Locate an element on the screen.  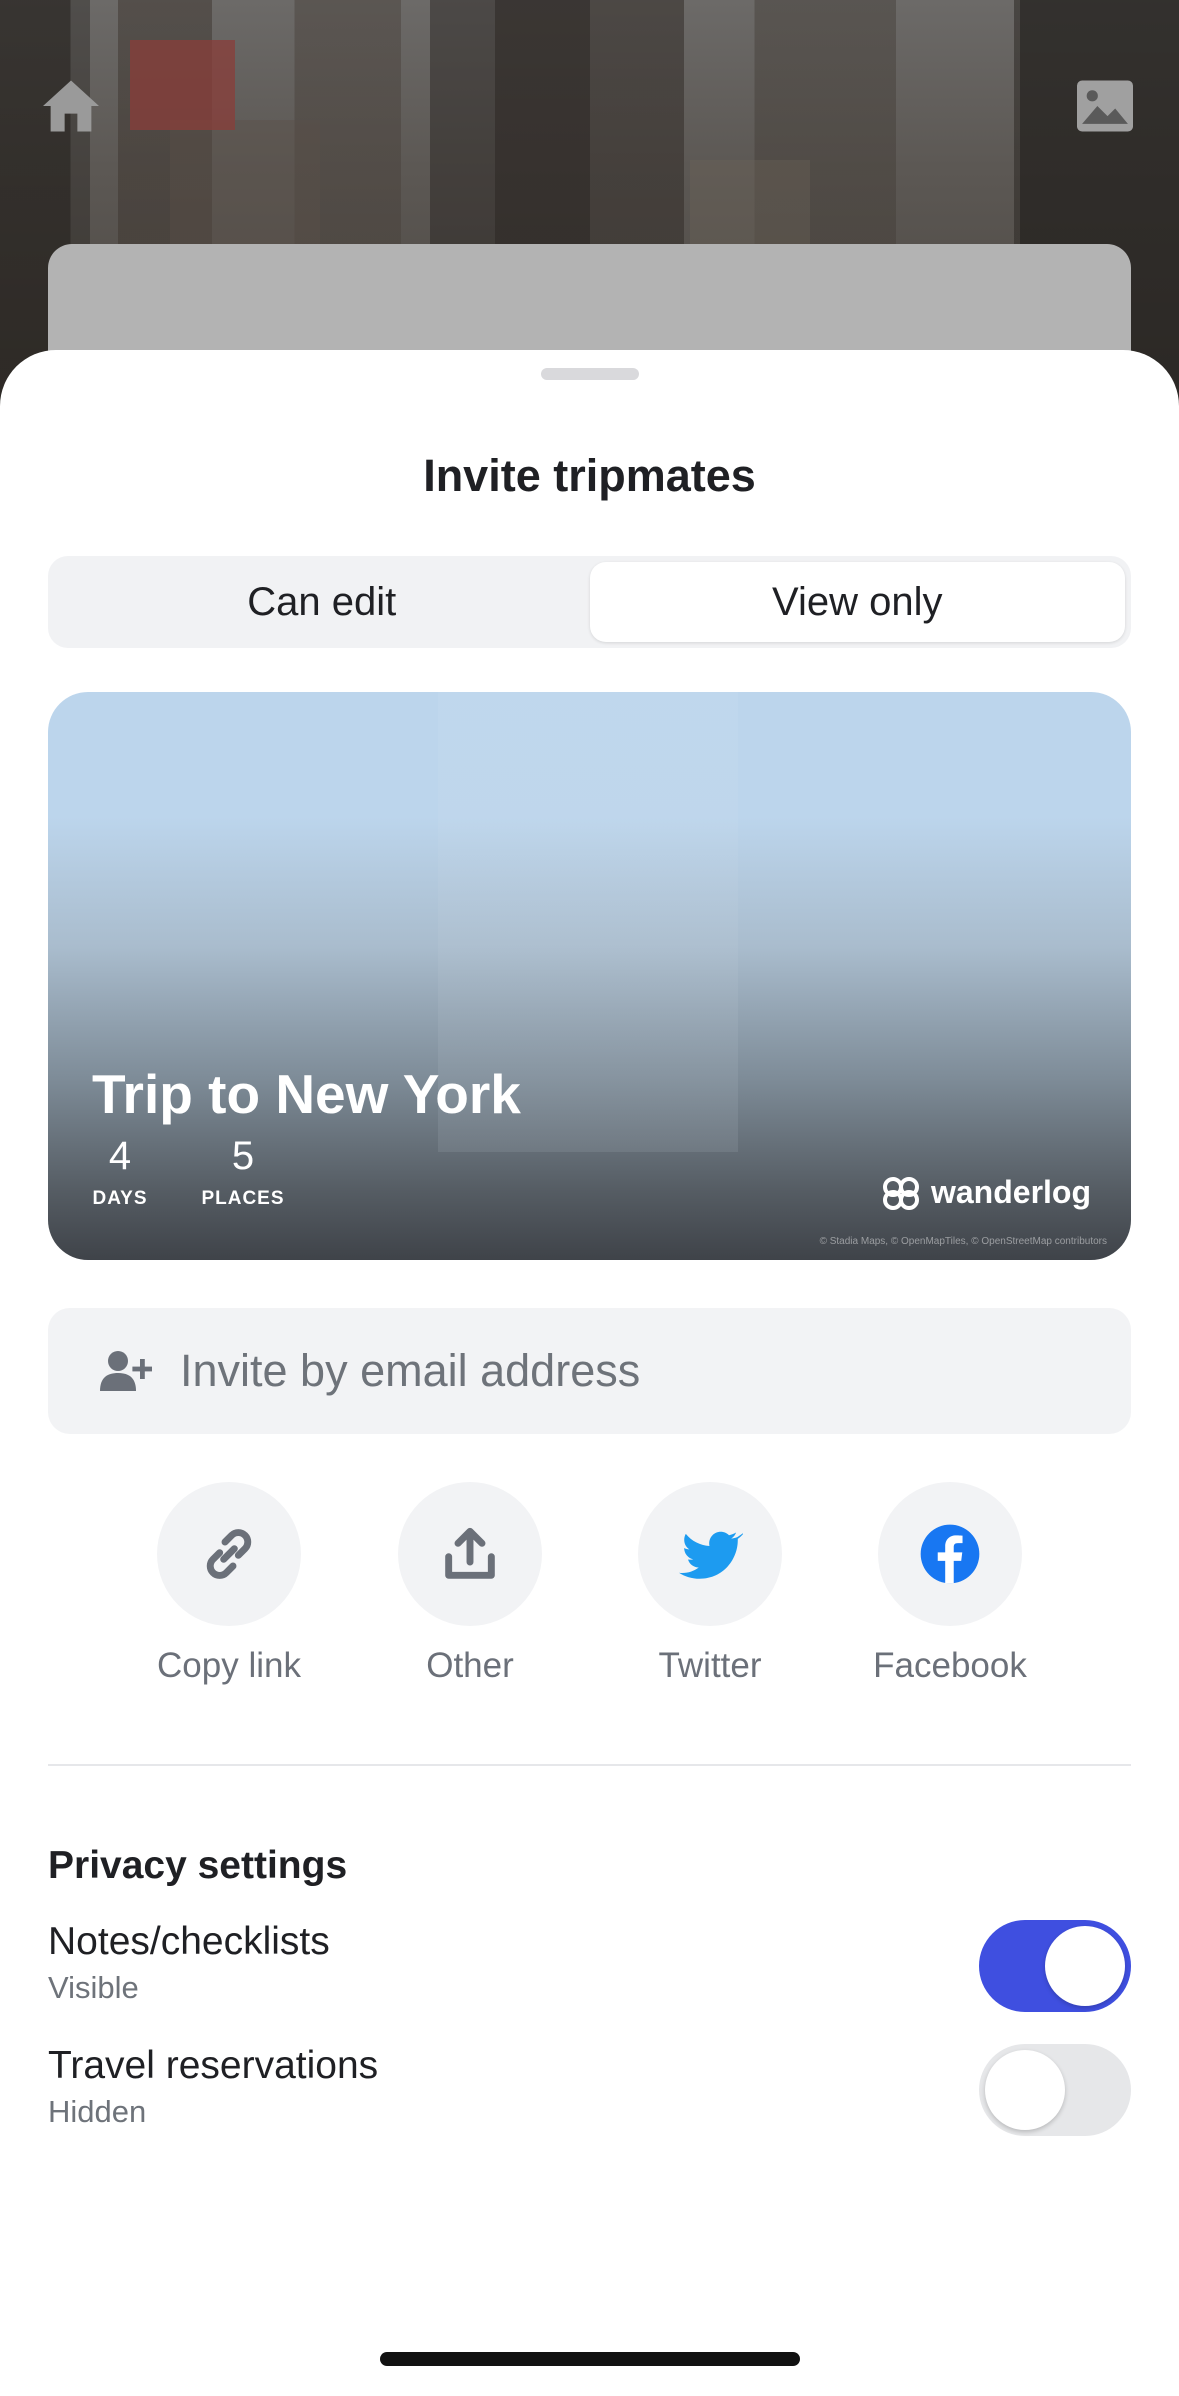
add-person-icon is located at coordinates (126, 1371).